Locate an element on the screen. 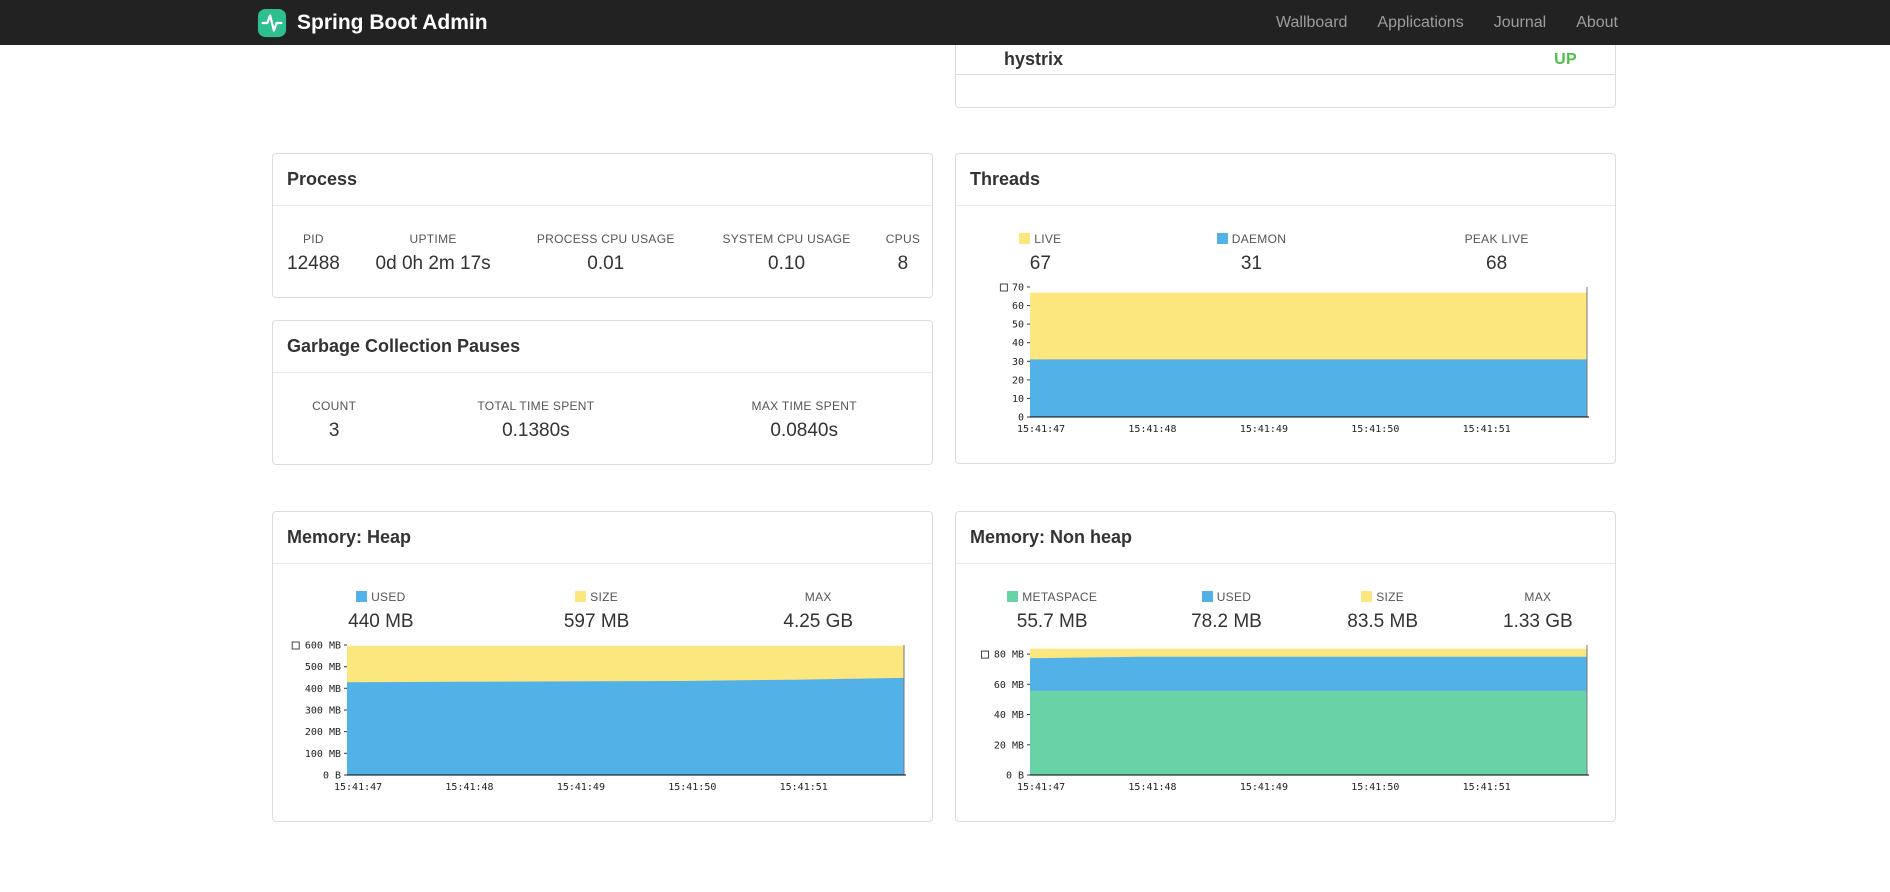 The width and height of the screenshot is (1890, 892). stat-process-cpu: PROCESS CPU USAGE 0.01 is located at coordinates (605, 253).